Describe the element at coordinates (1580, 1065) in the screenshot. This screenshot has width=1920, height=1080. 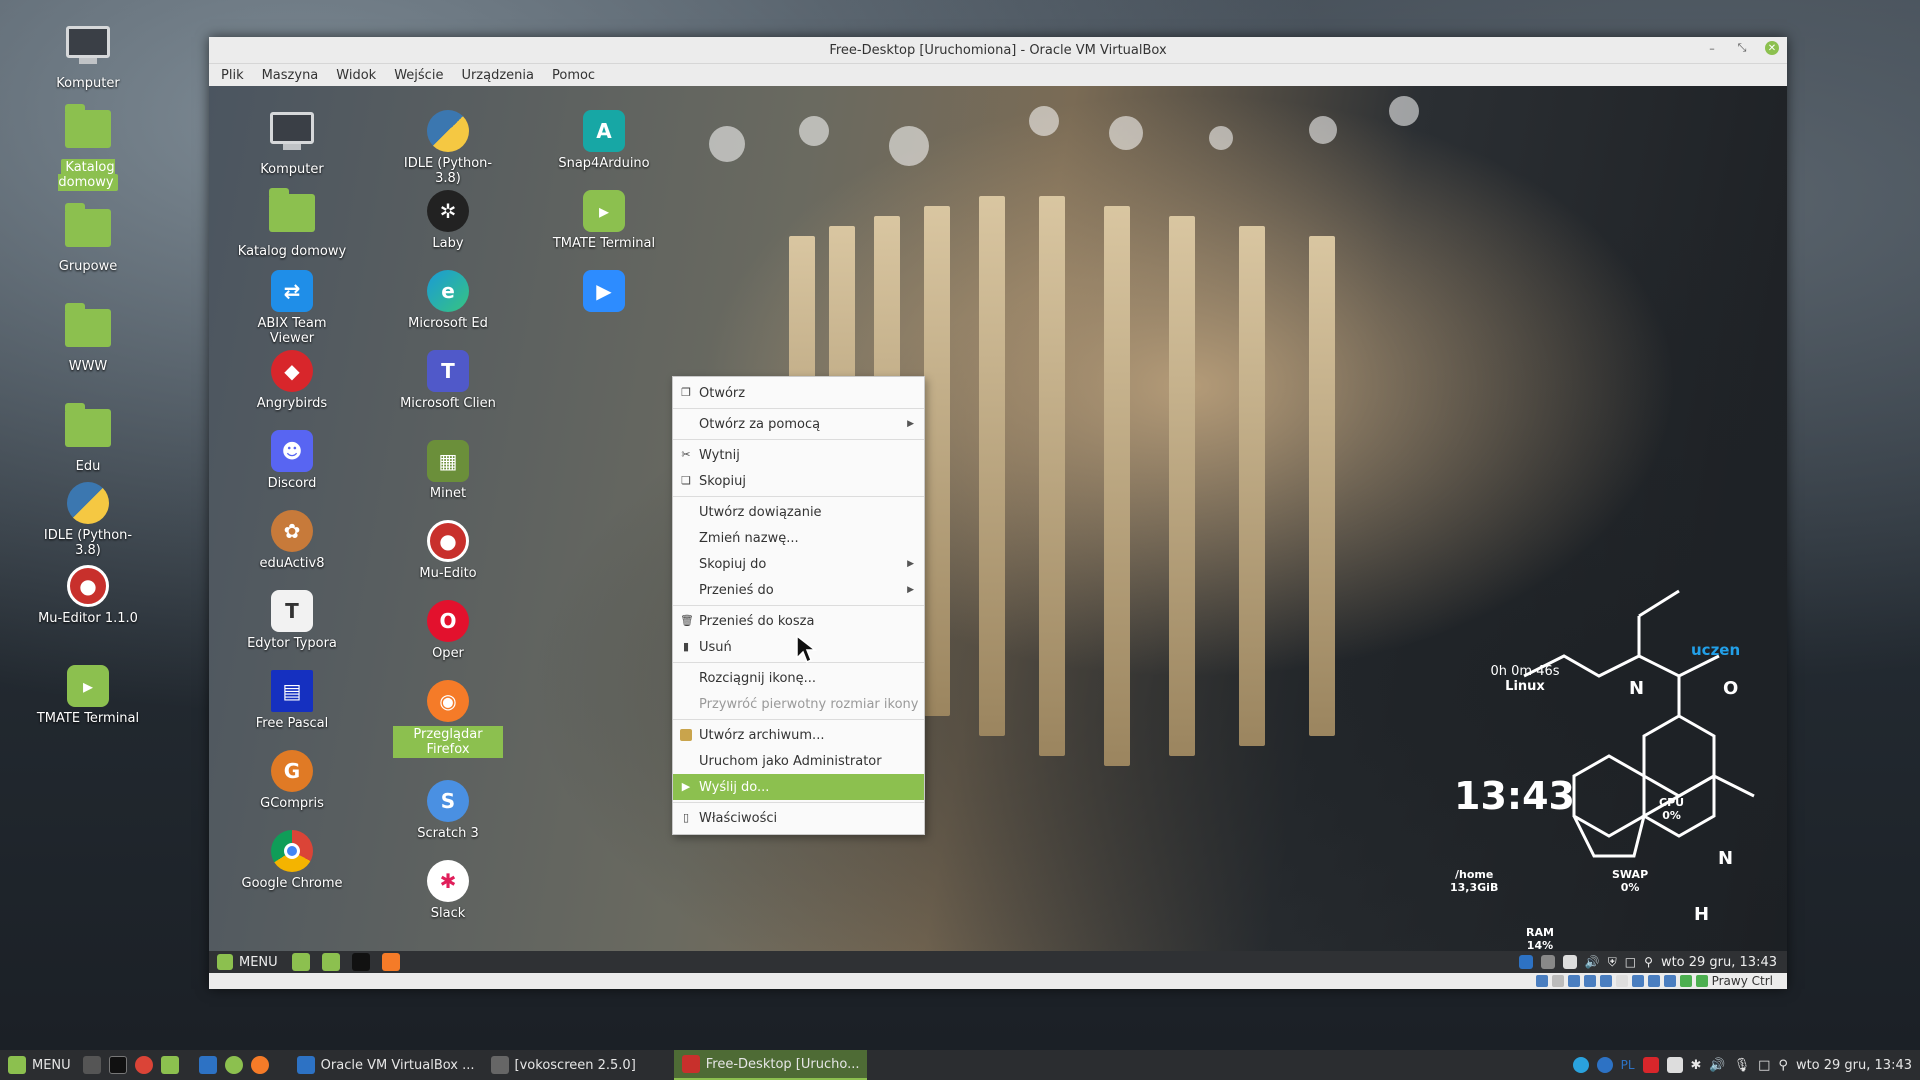
I see `telegram-icon` at that location.